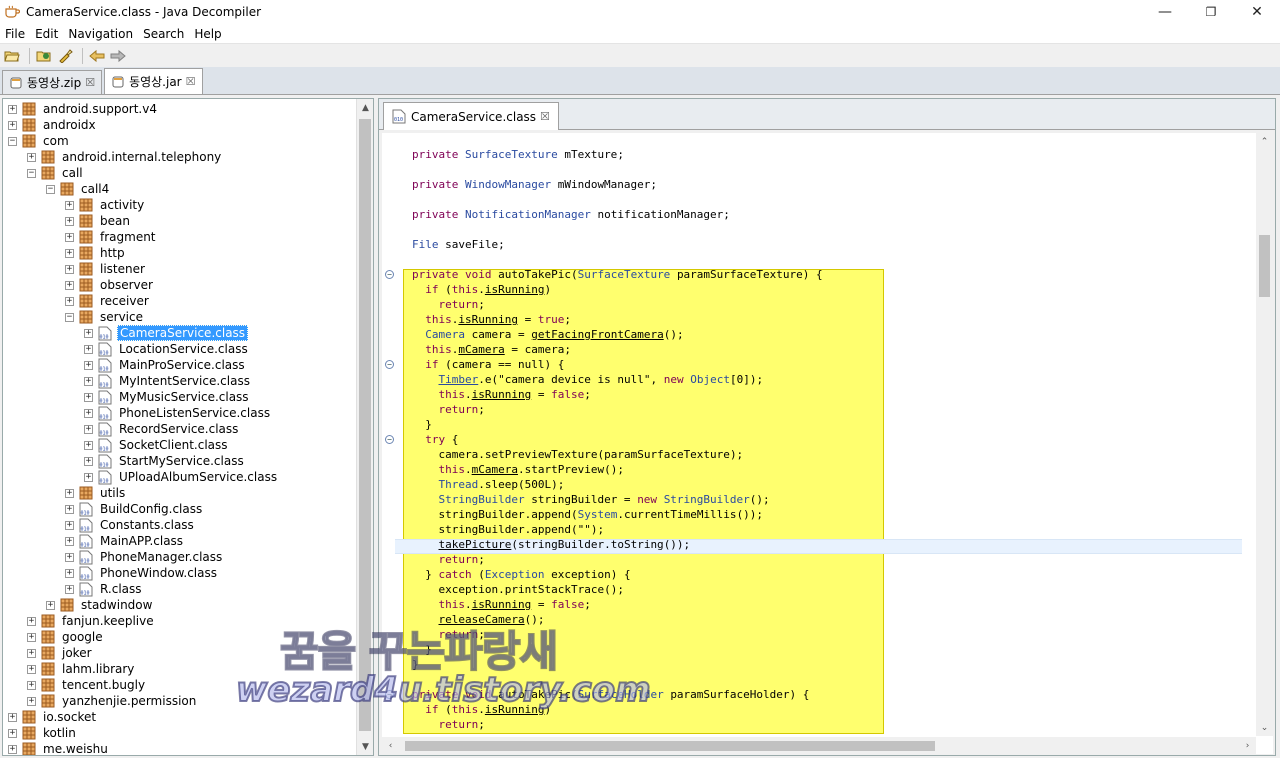 This screenshot has height=758, width=1280. I want to click on code-vertical-scrollbar: ⌃ ⌄, so click(1264, 434).